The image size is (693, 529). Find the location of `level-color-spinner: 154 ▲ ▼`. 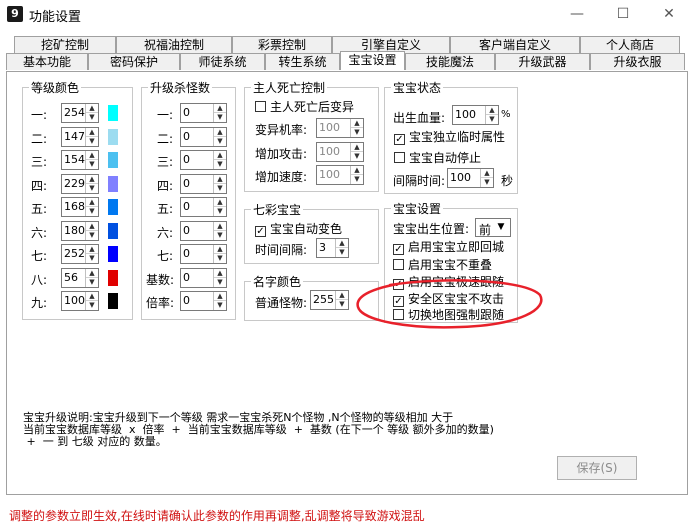

level-color-spinner: 154 ▲ ▼ is located at coordinates (80, 160).